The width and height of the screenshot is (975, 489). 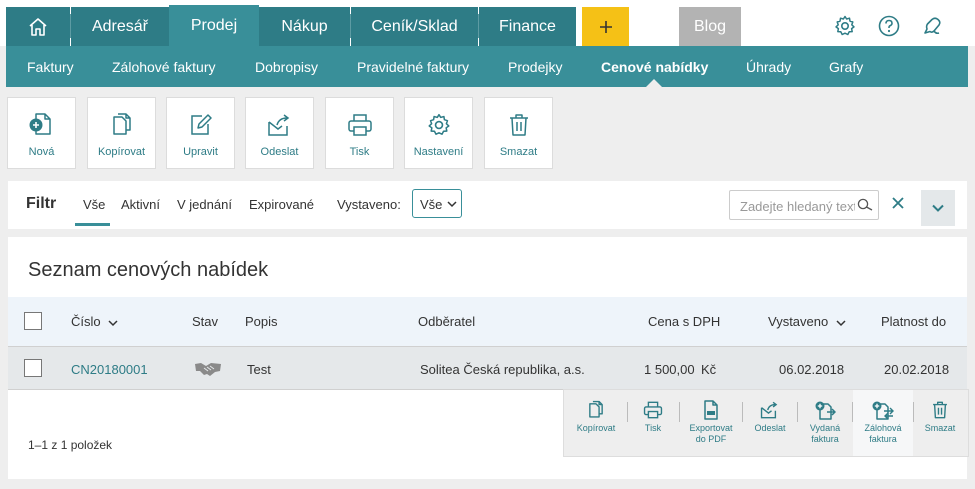 I want to click on edit-button: Upravit, so click(x=200, y=133).